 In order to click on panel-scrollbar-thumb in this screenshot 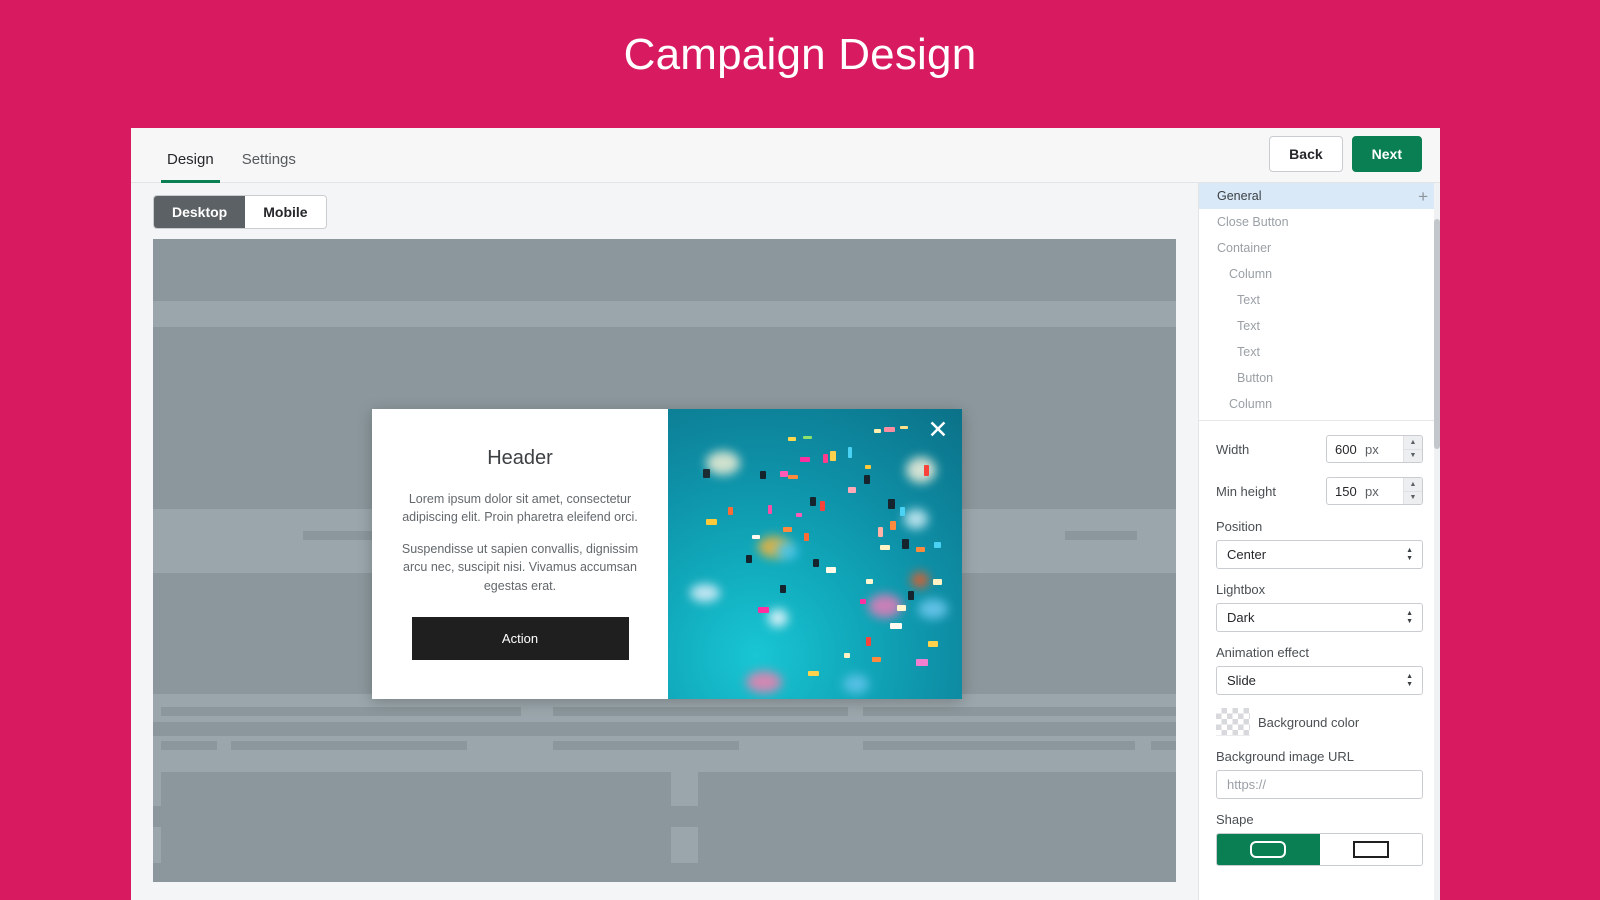, I will do `click(1437, 334)`.